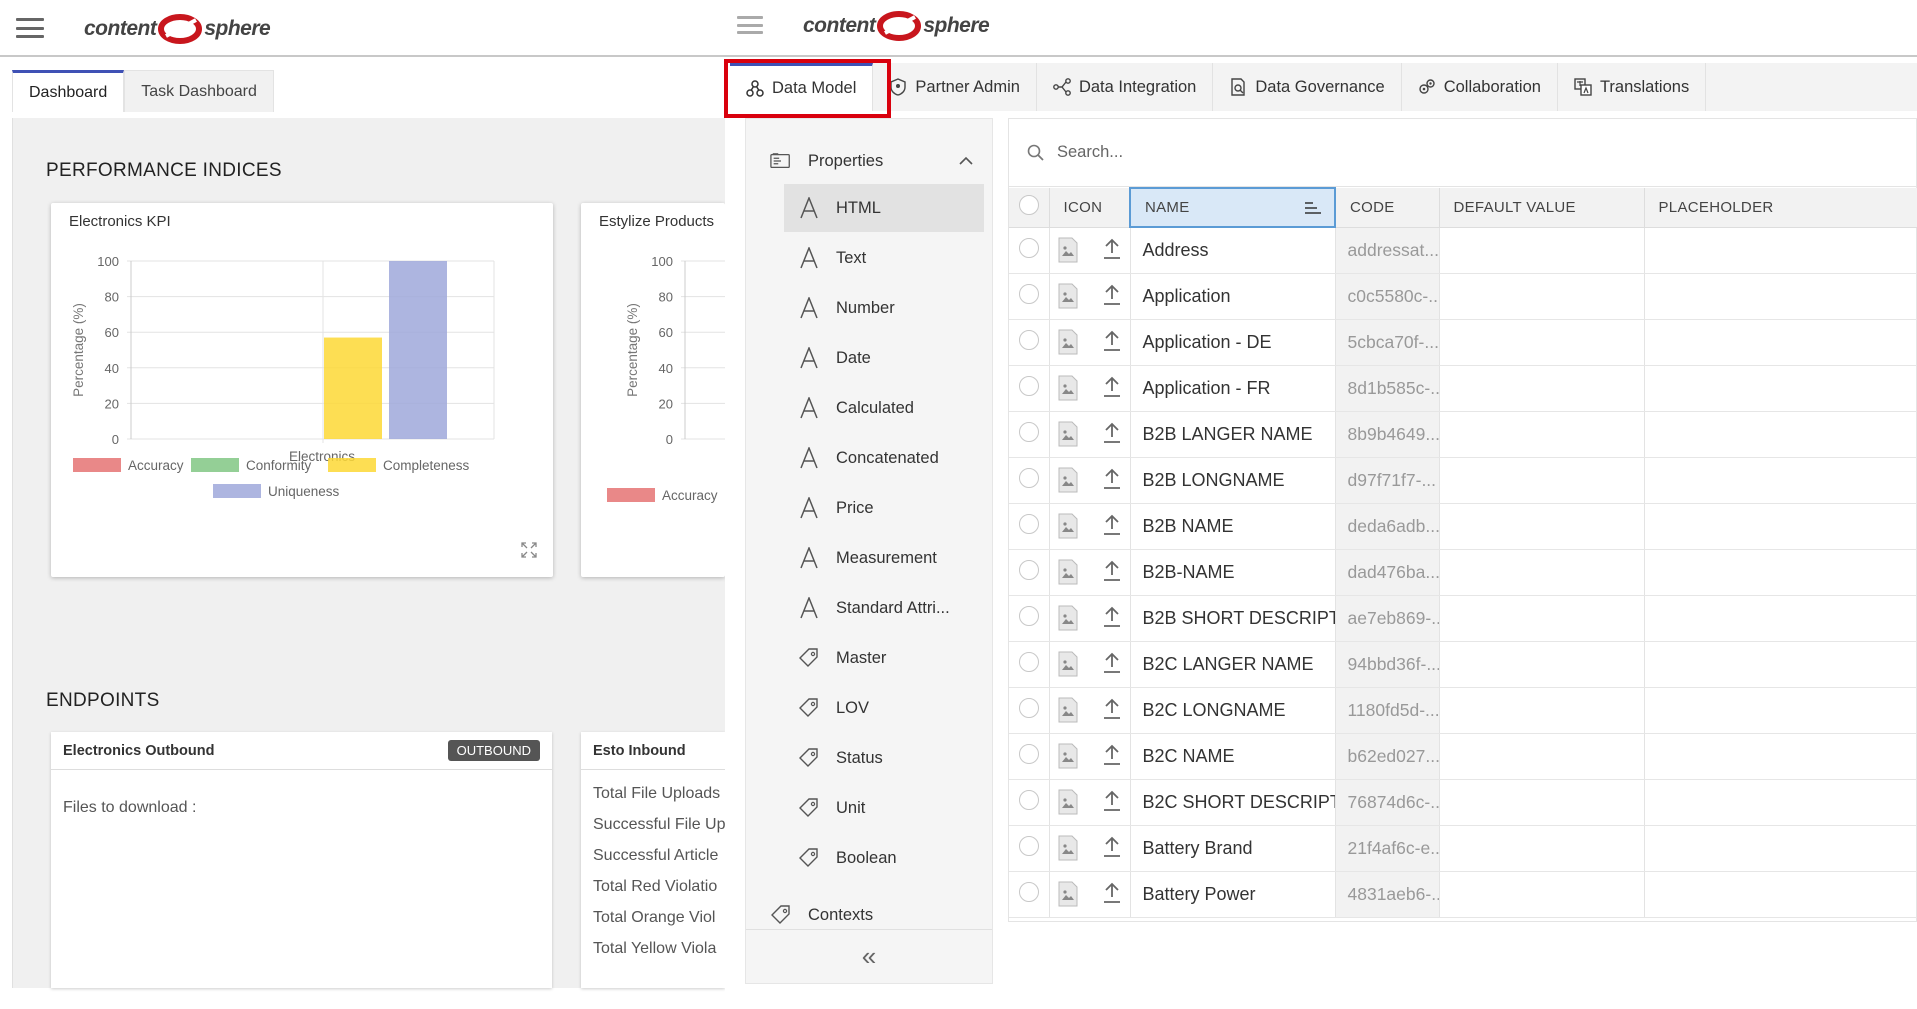  I want to click on collapse-sidebar-button: «, so click(869, 956).